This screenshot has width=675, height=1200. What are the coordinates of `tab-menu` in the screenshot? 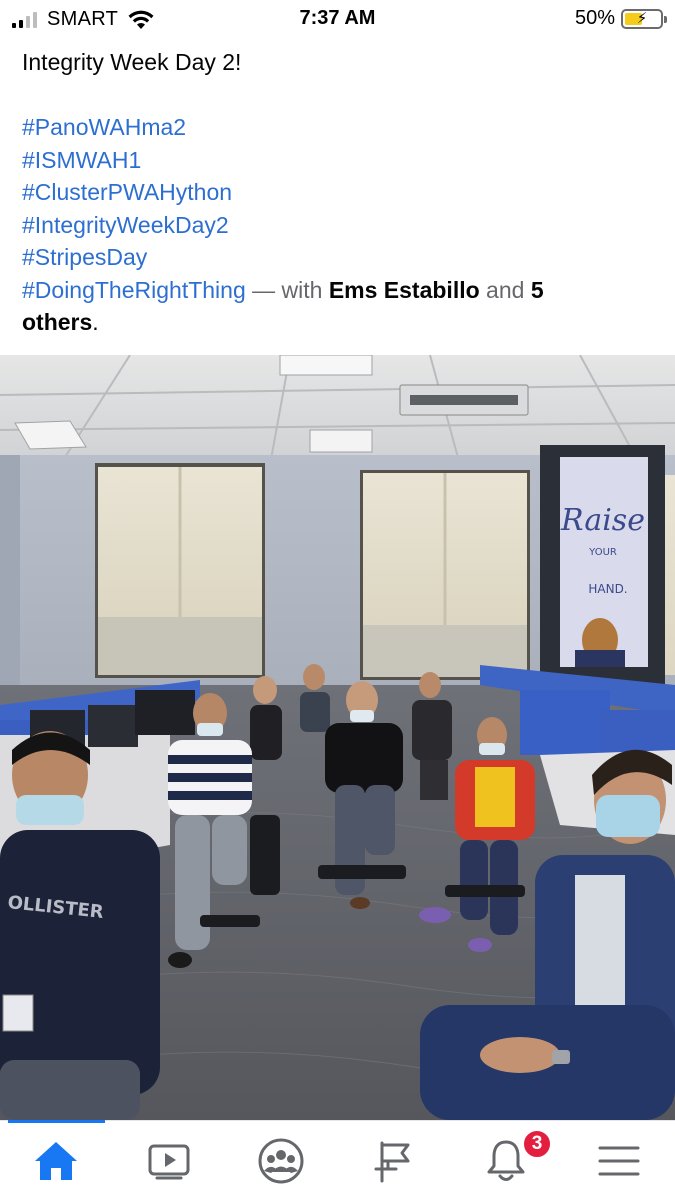 It's located at (619, 1160).